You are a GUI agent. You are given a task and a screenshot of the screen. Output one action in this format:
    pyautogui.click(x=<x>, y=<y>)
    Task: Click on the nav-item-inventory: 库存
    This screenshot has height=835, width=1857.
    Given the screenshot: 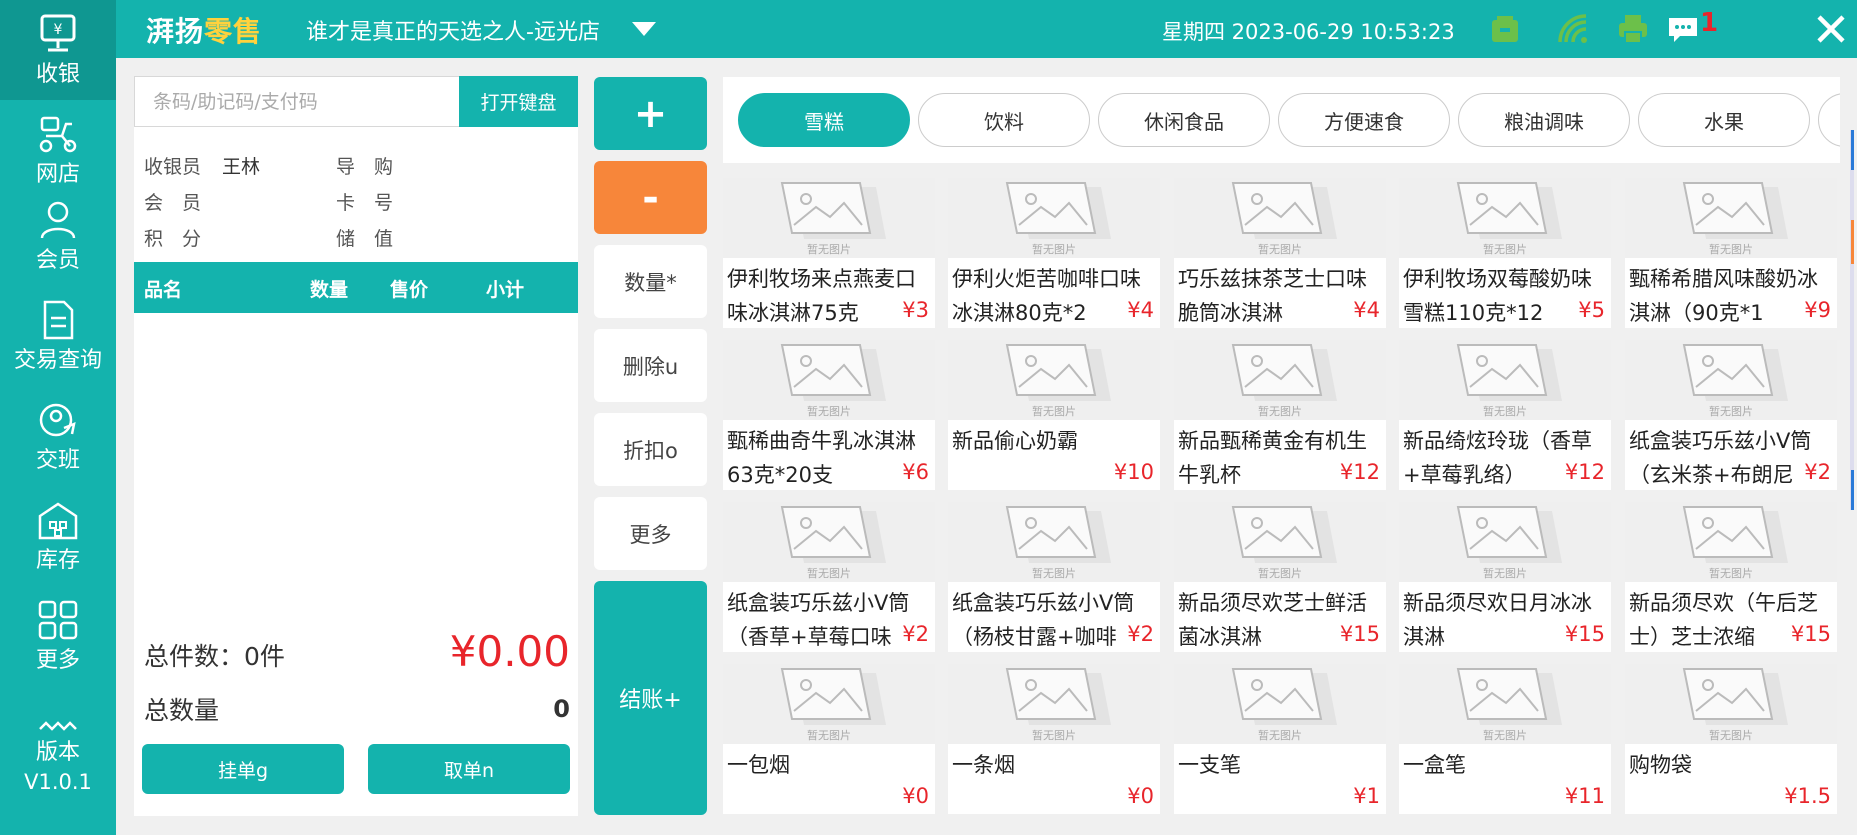 What is the action you would take?
    pyautogui.click(x=58, y=536)
    